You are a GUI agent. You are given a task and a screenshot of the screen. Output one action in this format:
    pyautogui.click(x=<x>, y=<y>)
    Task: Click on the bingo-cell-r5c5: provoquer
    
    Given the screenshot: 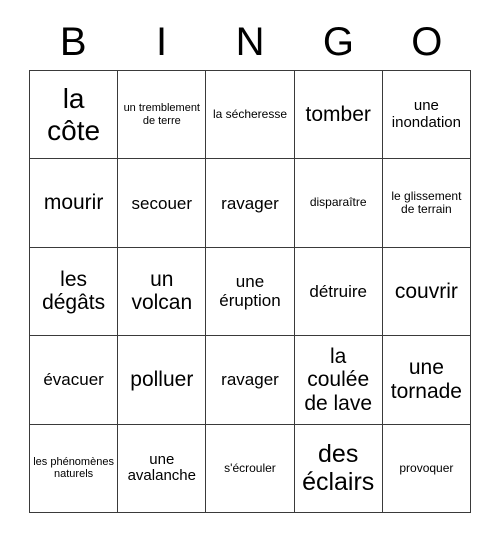 What is the action you would take?
    pyautogui.click(x=426, y=468)
    